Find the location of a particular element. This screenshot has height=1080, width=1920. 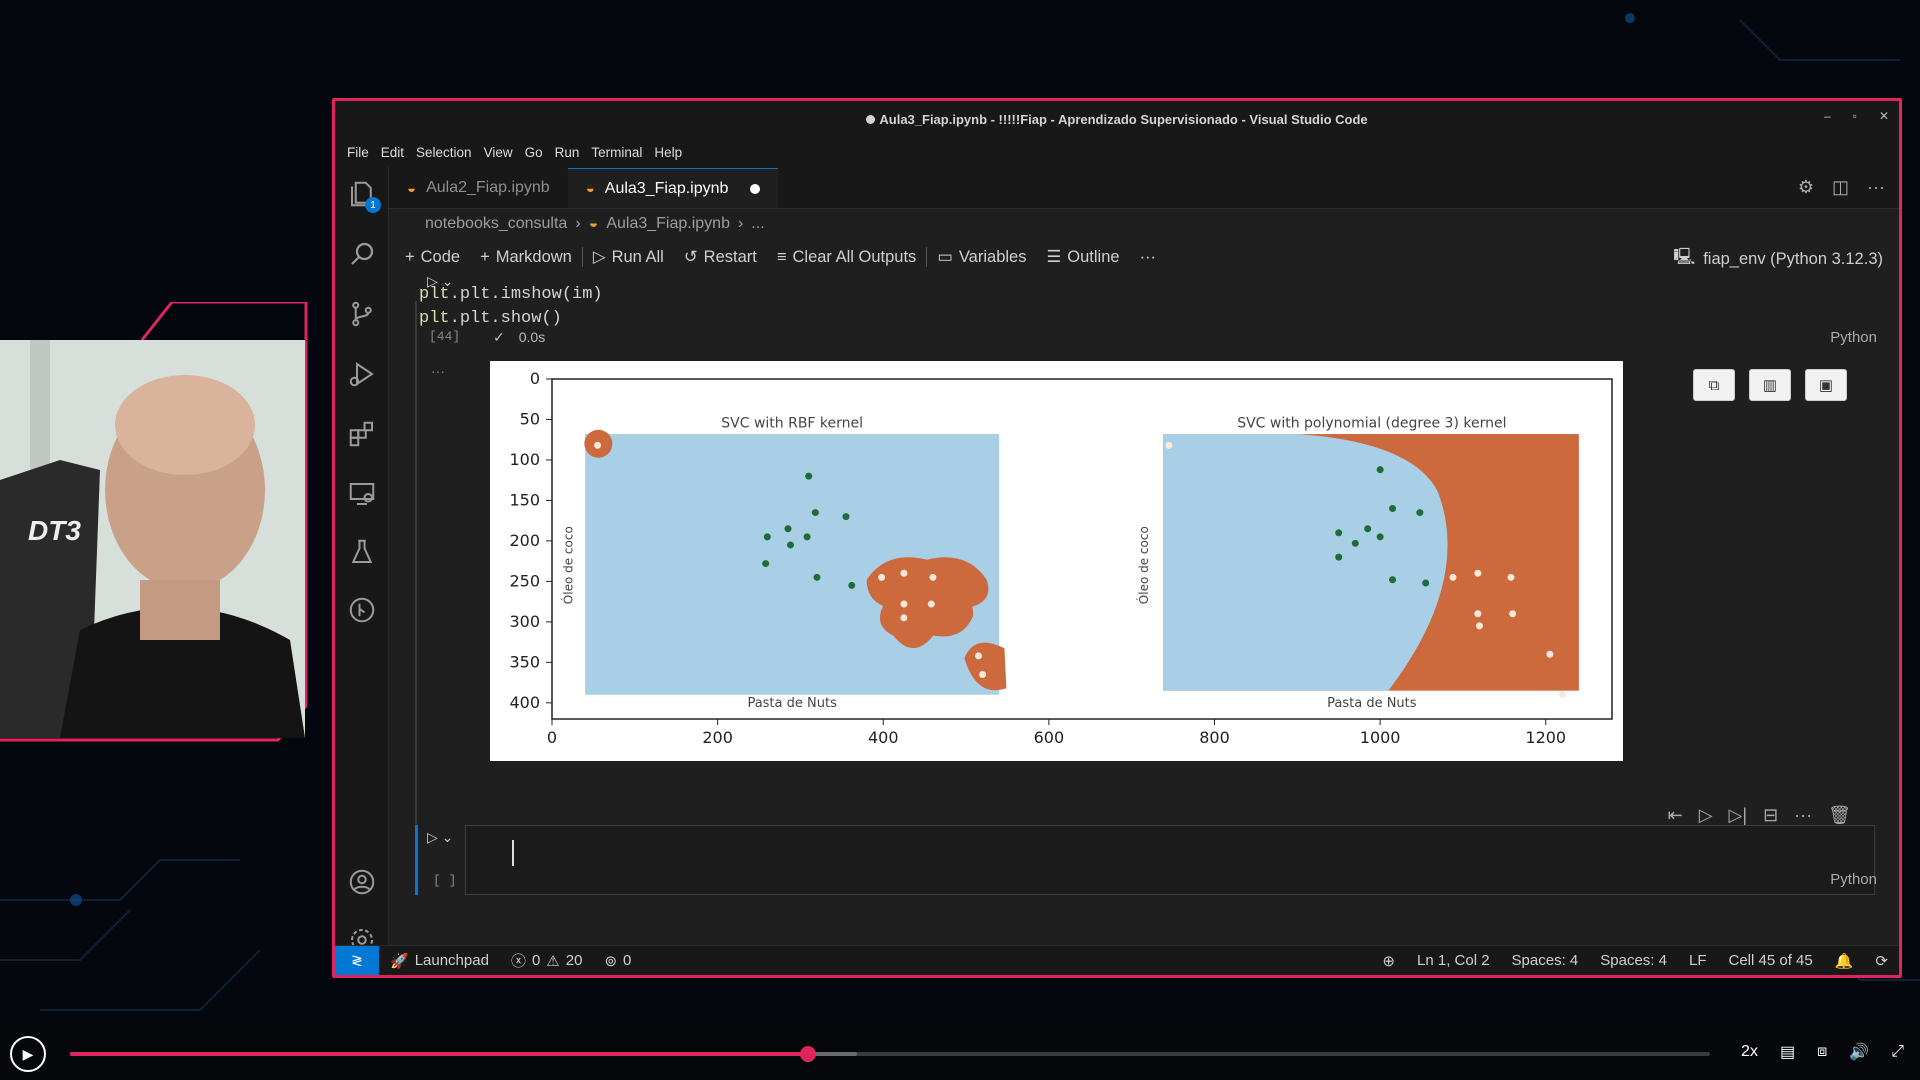

menu-run: Run is located at coordinates (567, 152).